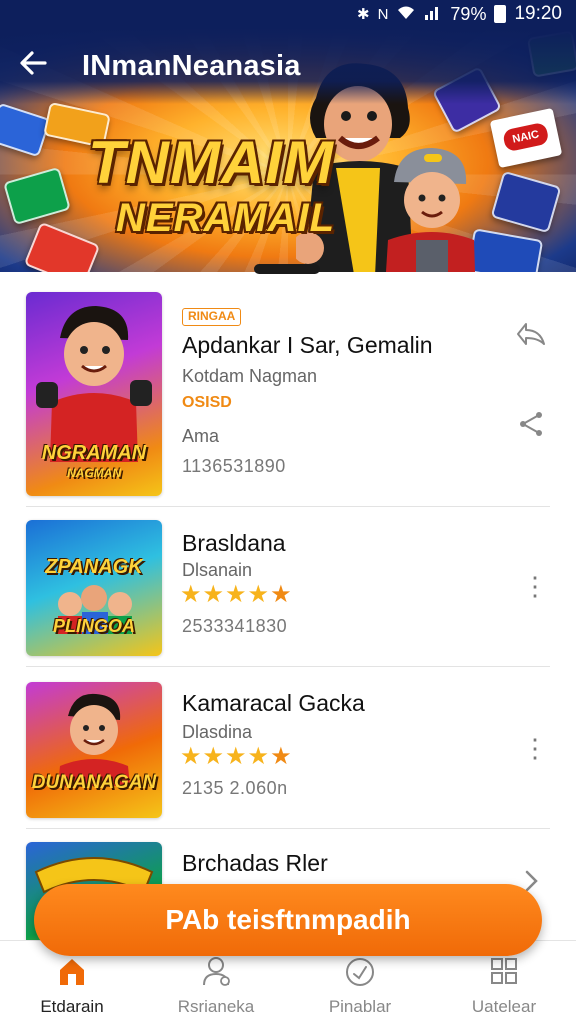  Describe the element at coordinates (468, 13) in the screenshot. I see `battery-percent: 79%` at that location.